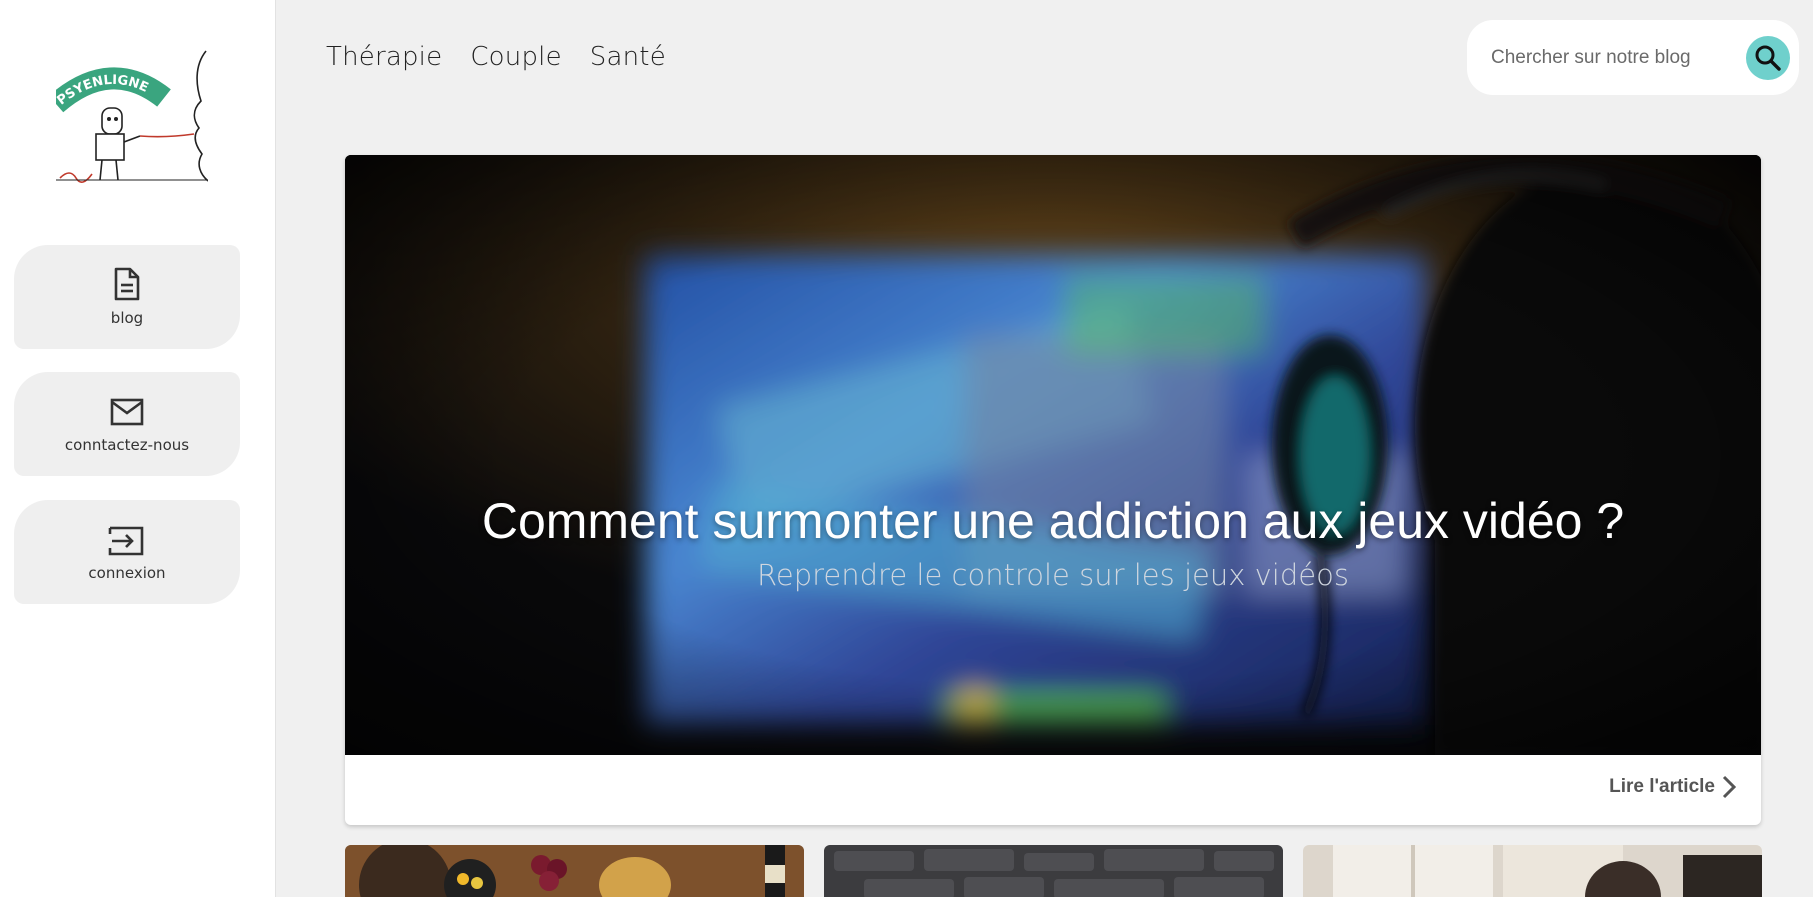 The height and width of the screenshot is (897, 1813). Describe the element at coordinates (384, 57) in the screenshot. I see `nav-link-therapie: Thérapie` at that location.